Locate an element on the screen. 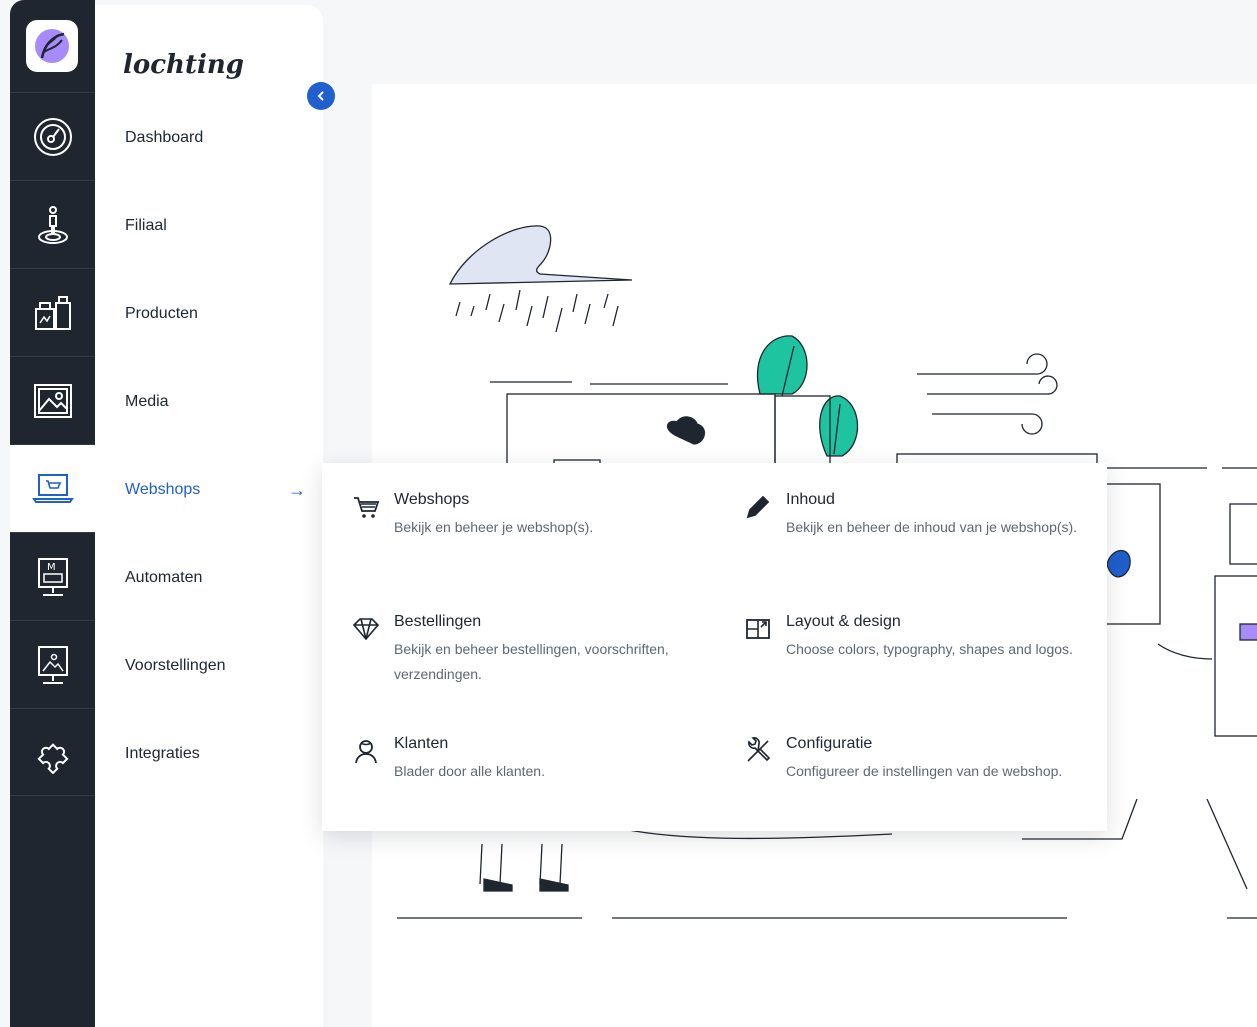  webshop-laptop-cart-icon is located at coordinates (52, 488).